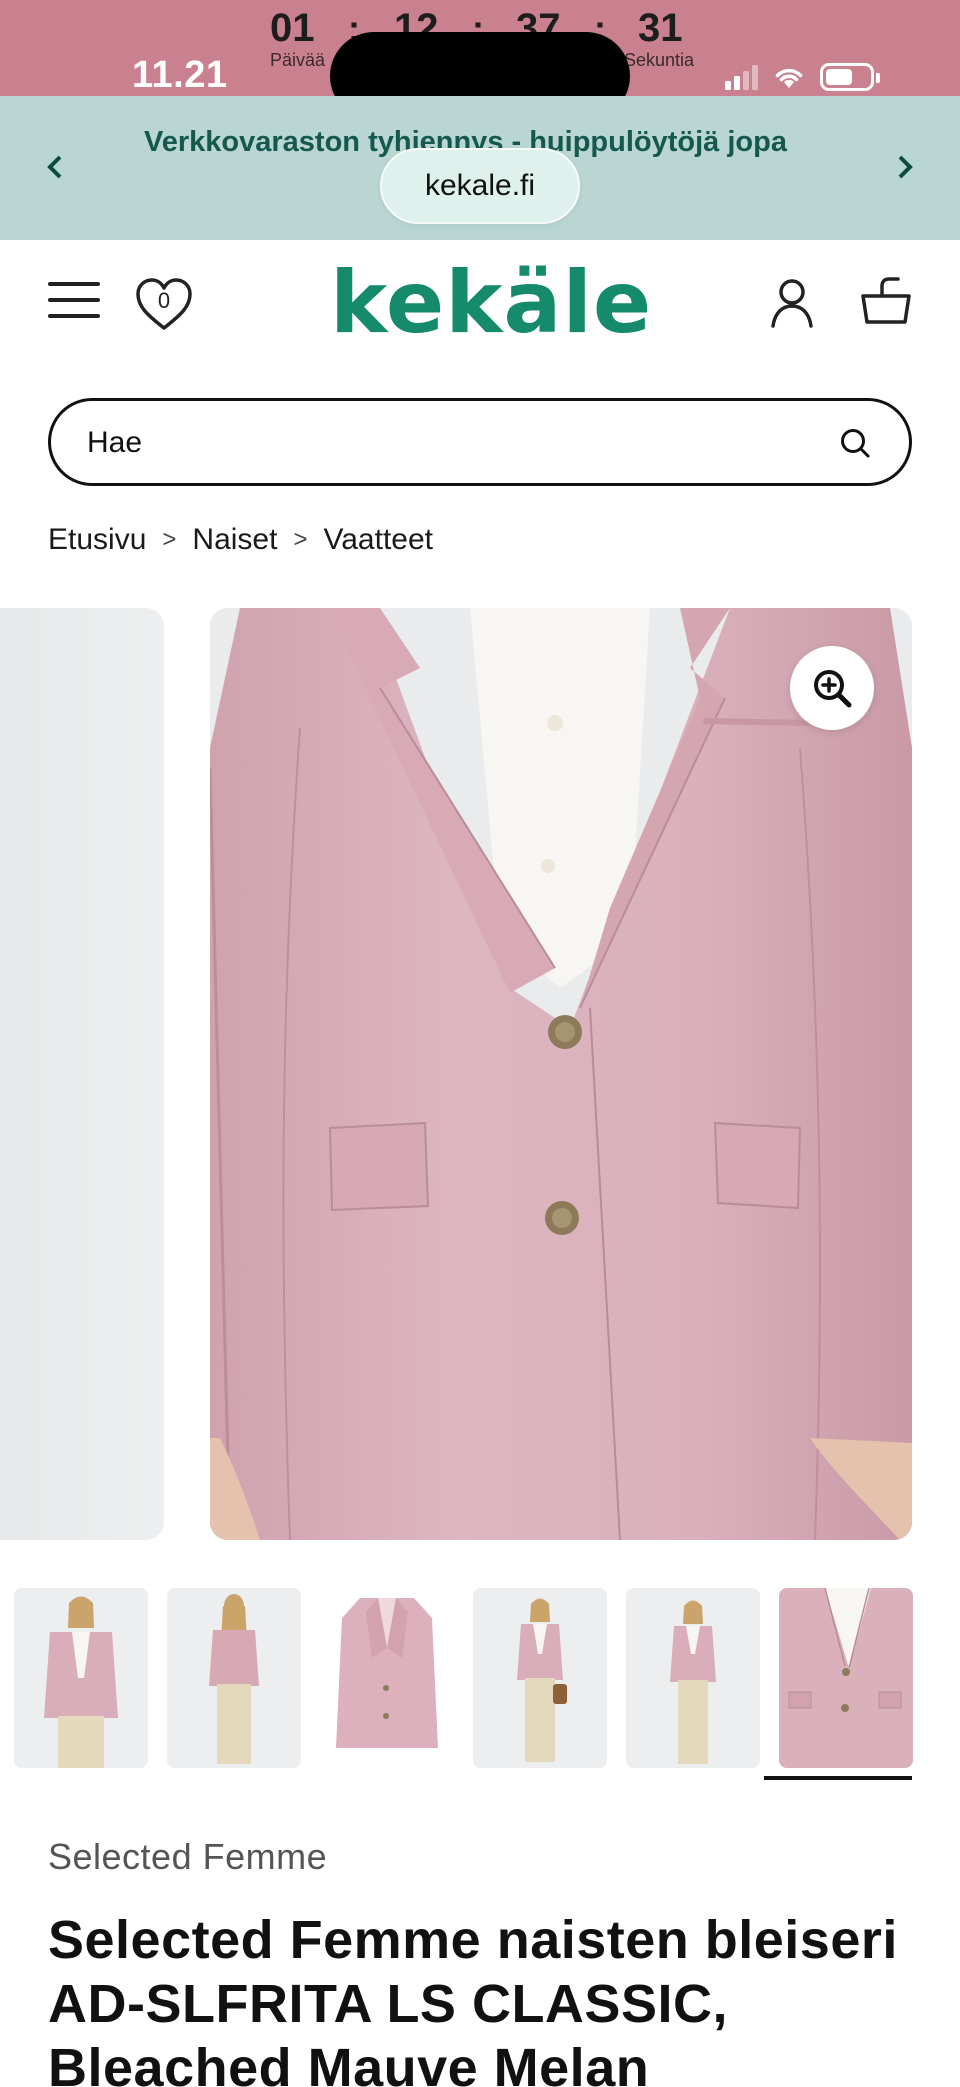 The height and width of the screenshot is (2087, 960). What do you see at coordinates (905, 169) in the screenshot?
I see `chevron-right-icon` at bounding box center [905, 169].